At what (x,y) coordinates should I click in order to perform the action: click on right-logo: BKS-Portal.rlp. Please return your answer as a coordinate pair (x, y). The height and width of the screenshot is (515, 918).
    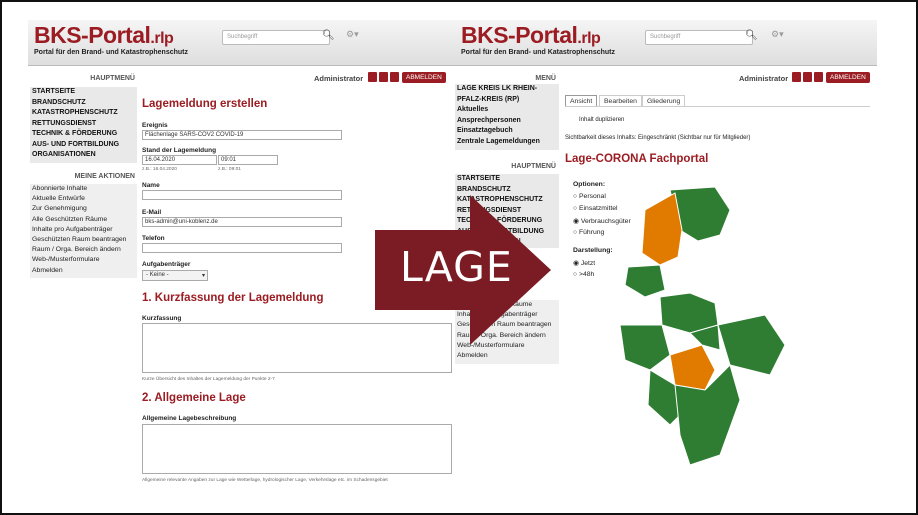
    Looking at the image, I should click on (531, 35).